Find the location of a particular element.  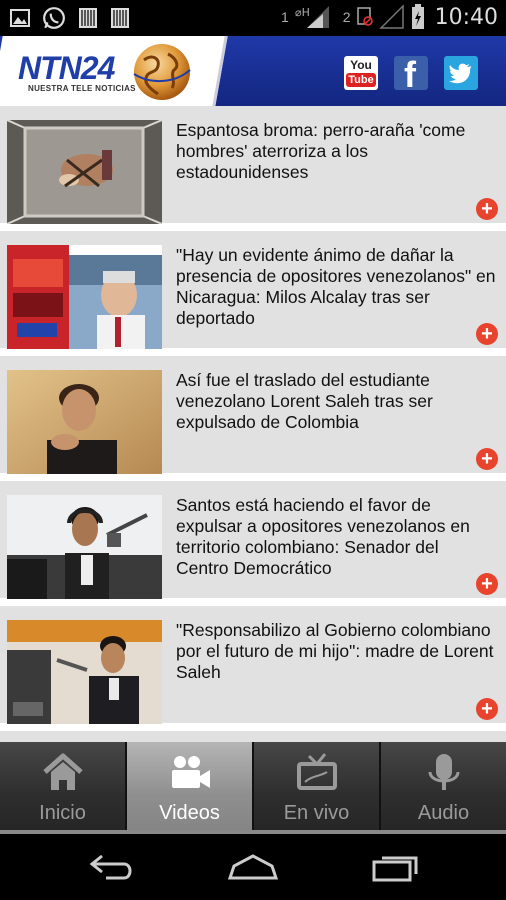

sim-blocked-icon is located at coordinates (364, 16).